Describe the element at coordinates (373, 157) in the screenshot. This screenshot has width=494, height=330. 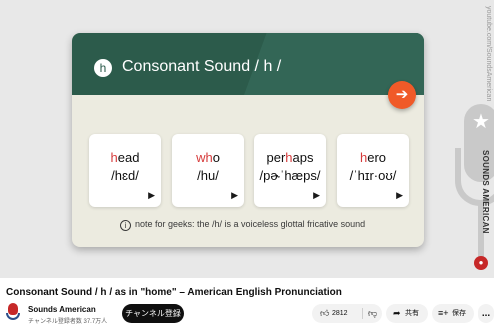
I see `word-text: hero` at that location.